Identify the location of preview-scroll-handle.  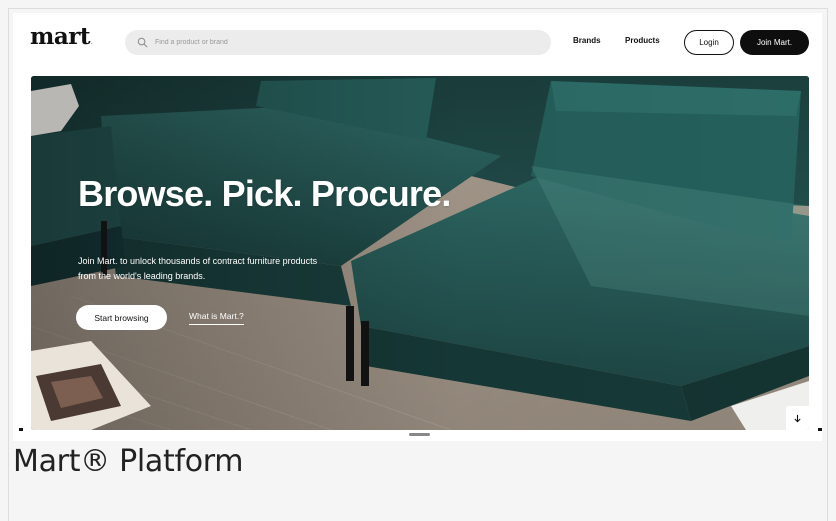
(419, 434).